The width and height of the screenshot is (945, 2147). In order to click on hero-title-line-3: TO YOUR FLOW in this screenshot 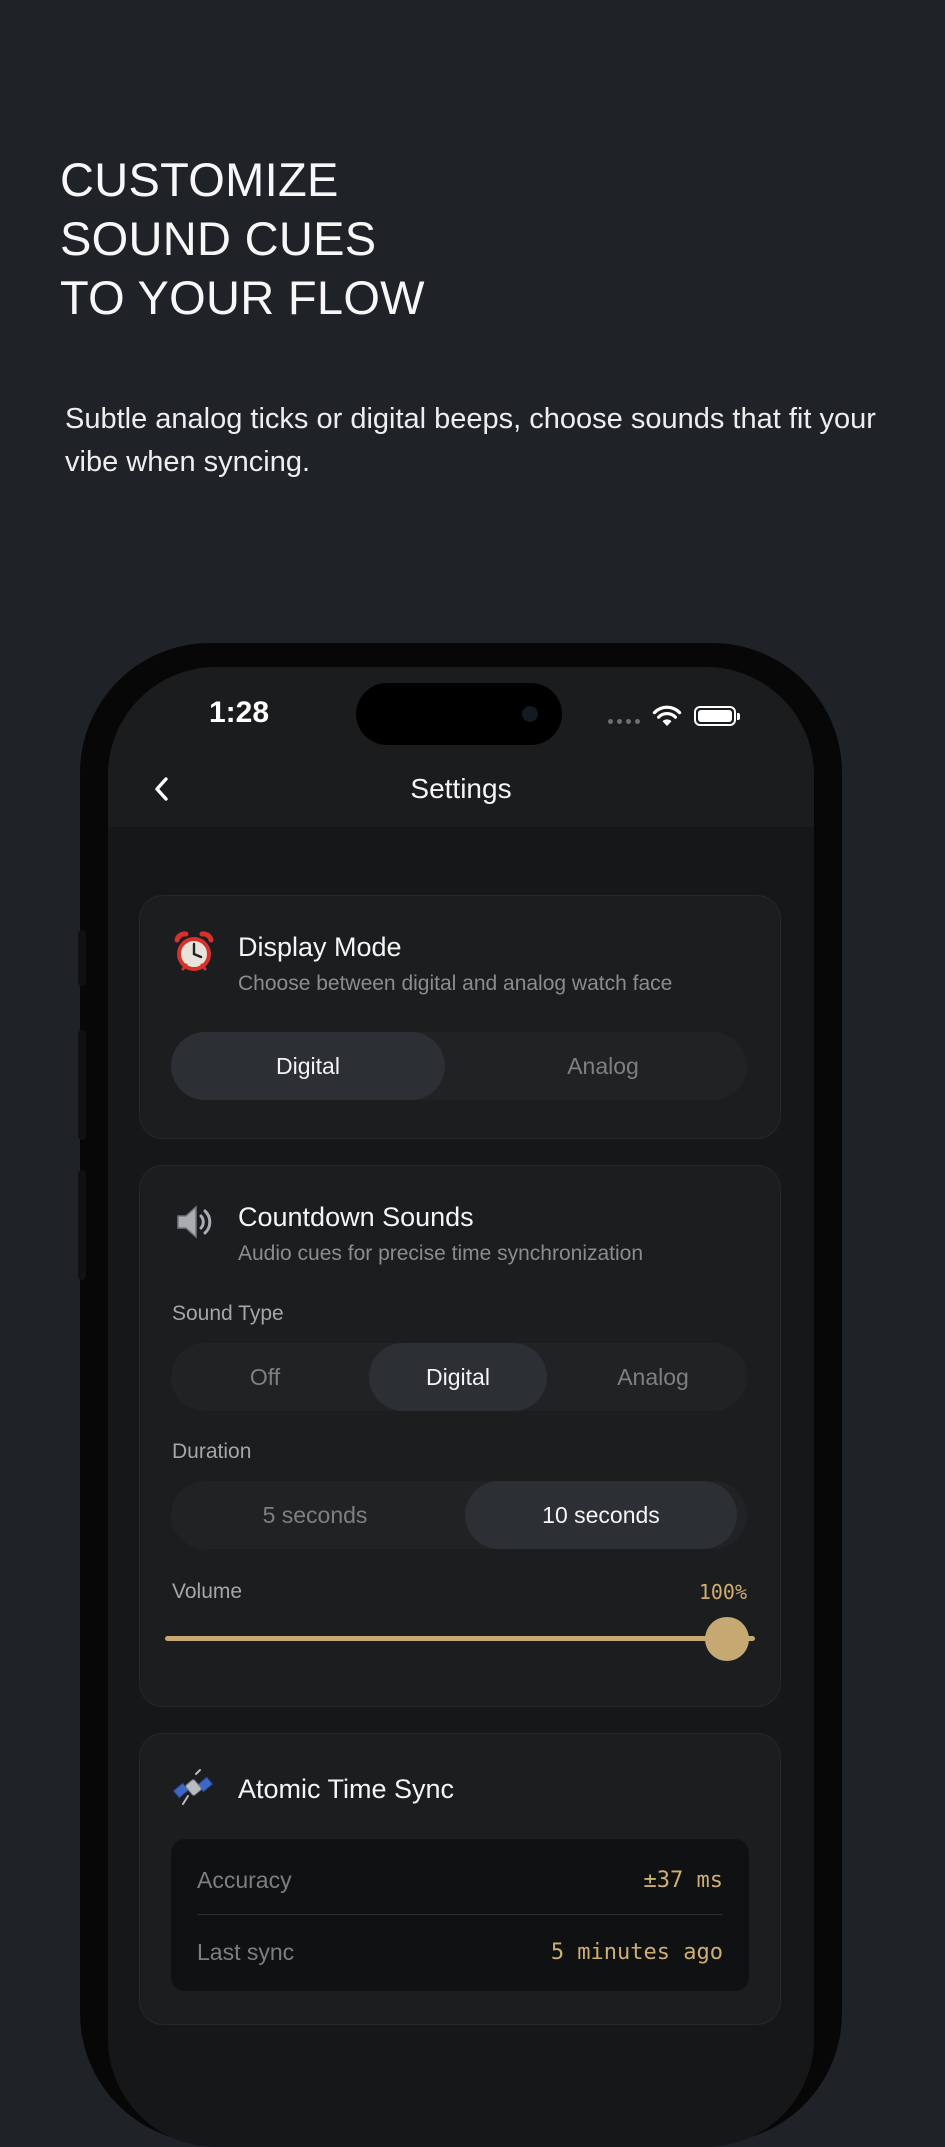, I will do `click(242, 297)`.